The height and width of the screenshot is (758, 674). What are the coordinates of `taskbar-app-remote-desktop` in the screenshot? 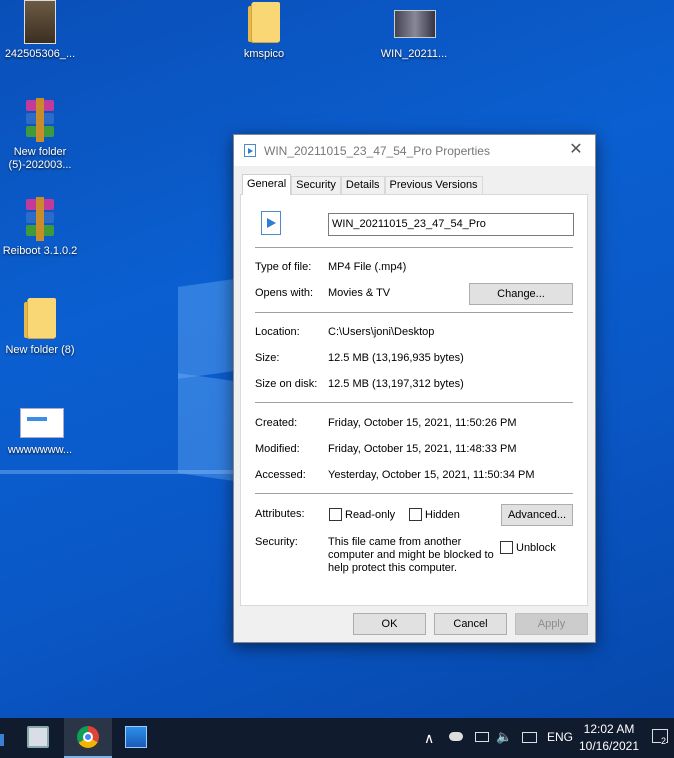 It's located at (38, 738).